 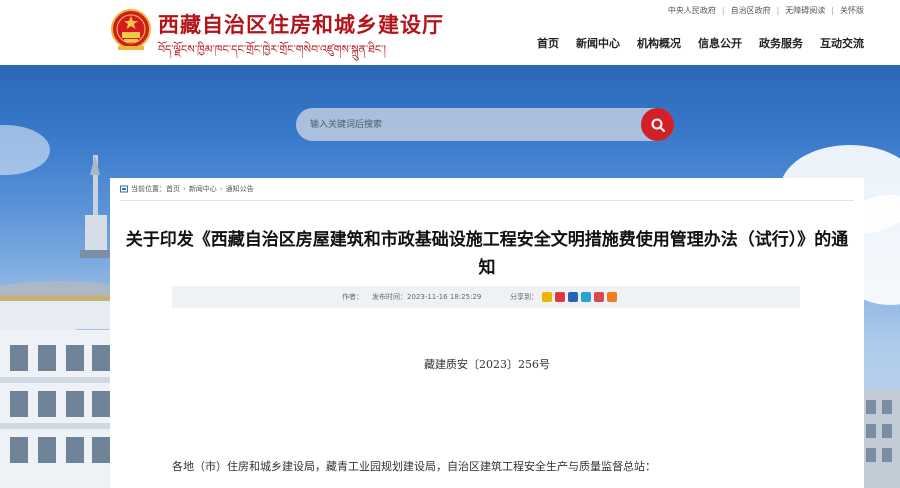 I want to click on weibo-icon, so click(x=560, y=297).